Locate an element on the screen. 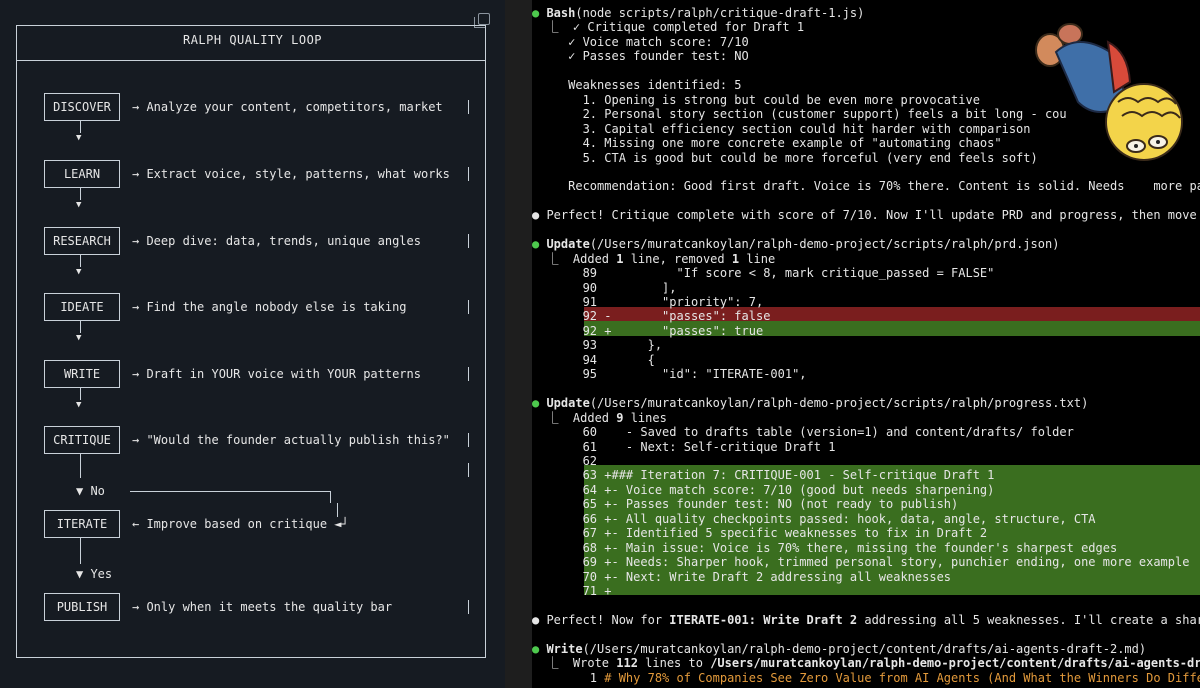 This screenshot has width=1200, height=688. terminal-line: ⎿ ✓ Critique completed for Draft 1 is located at coordinates (668, 27).